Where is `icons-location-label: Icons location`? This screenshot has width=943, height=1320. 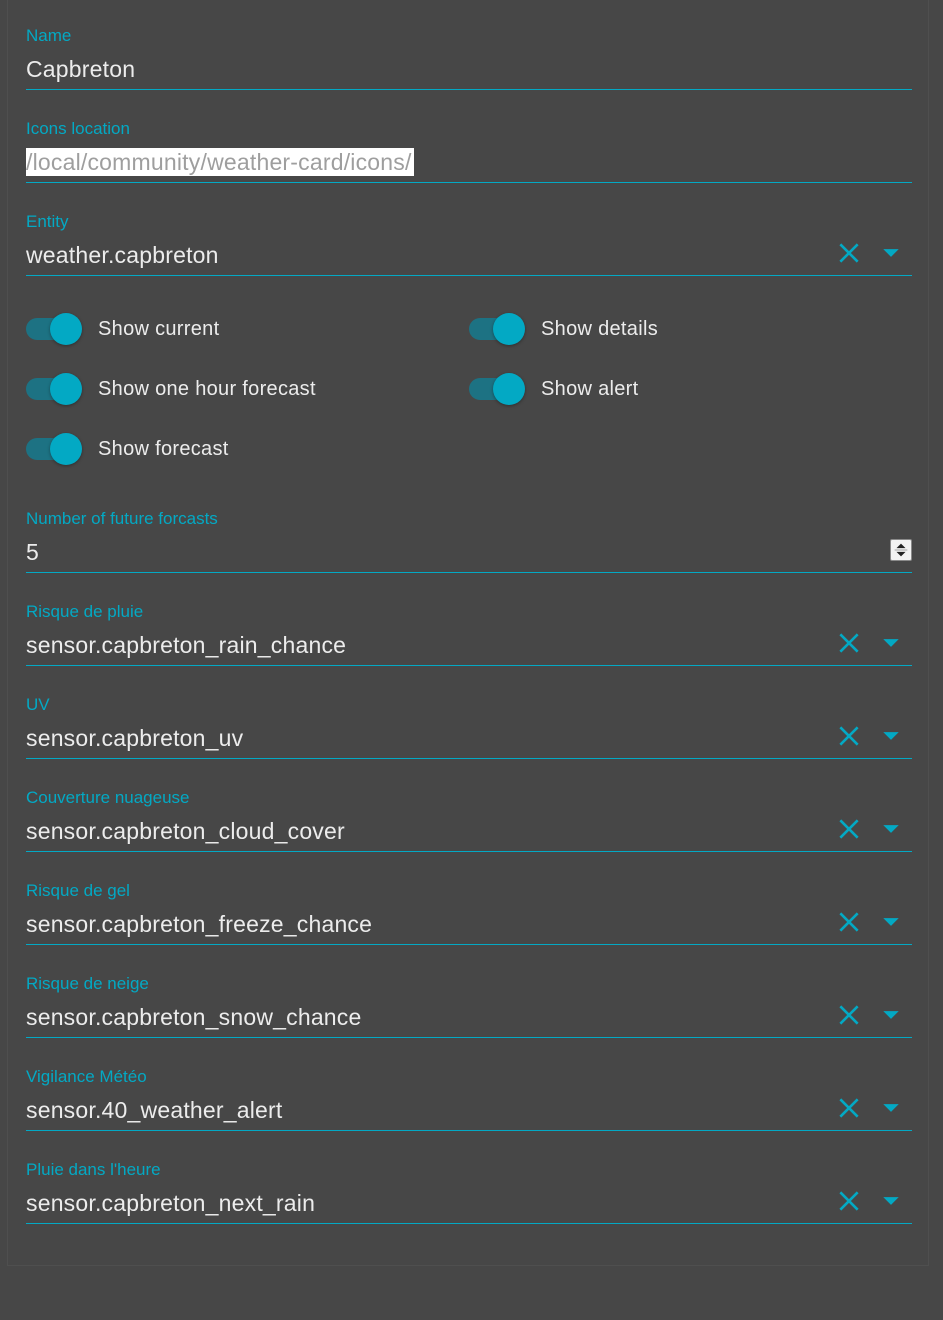 icons-location-label: Icons location is located at coordinates (78, 128).